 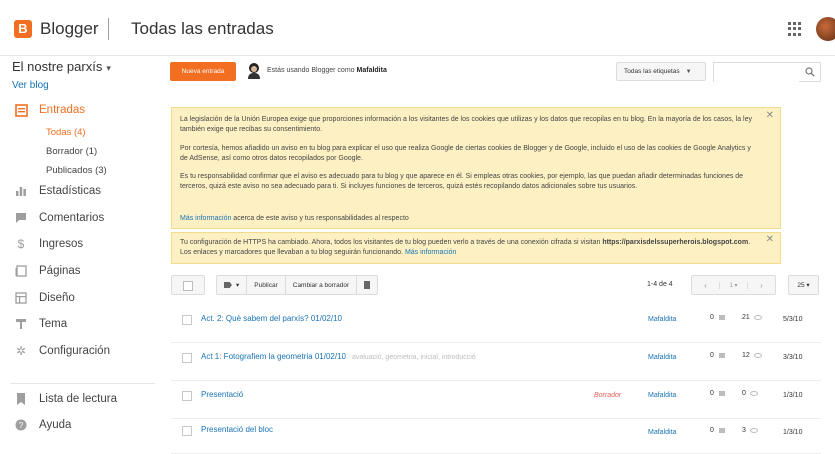 What do you see at coordinates (21, 244) in the screenshot?
I see `dollar-icon: $` at bounding box center [21, 244].